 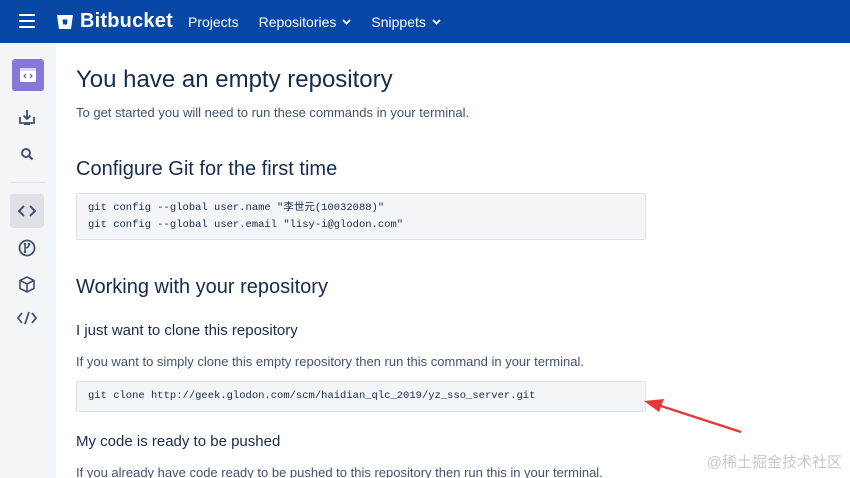 What do you see at coordinates (27, 284) in the screenshot?
I see `builds-box-icon` at bounding box center [27, 284].